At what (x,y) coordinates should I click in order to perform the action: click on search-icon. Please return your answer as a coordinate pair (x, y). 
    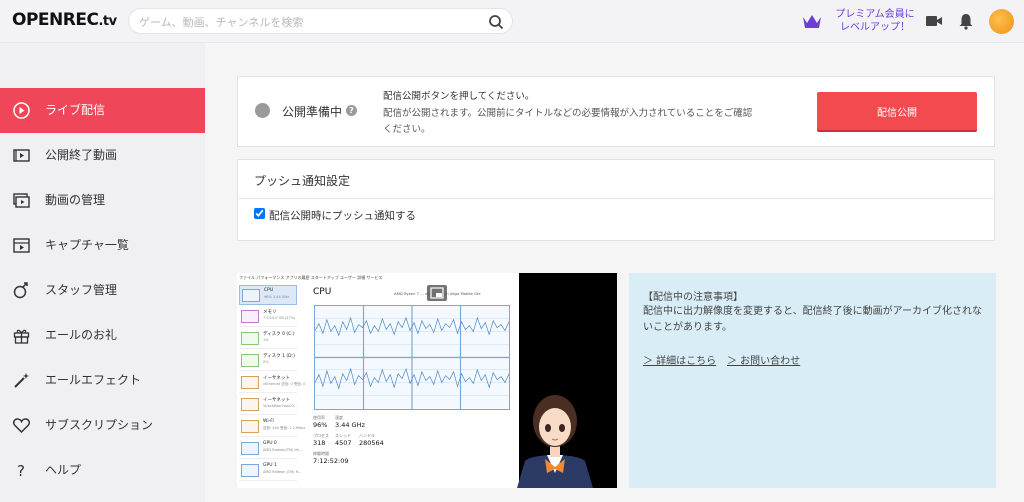
    Looking at the image, I should click on (496, 22).